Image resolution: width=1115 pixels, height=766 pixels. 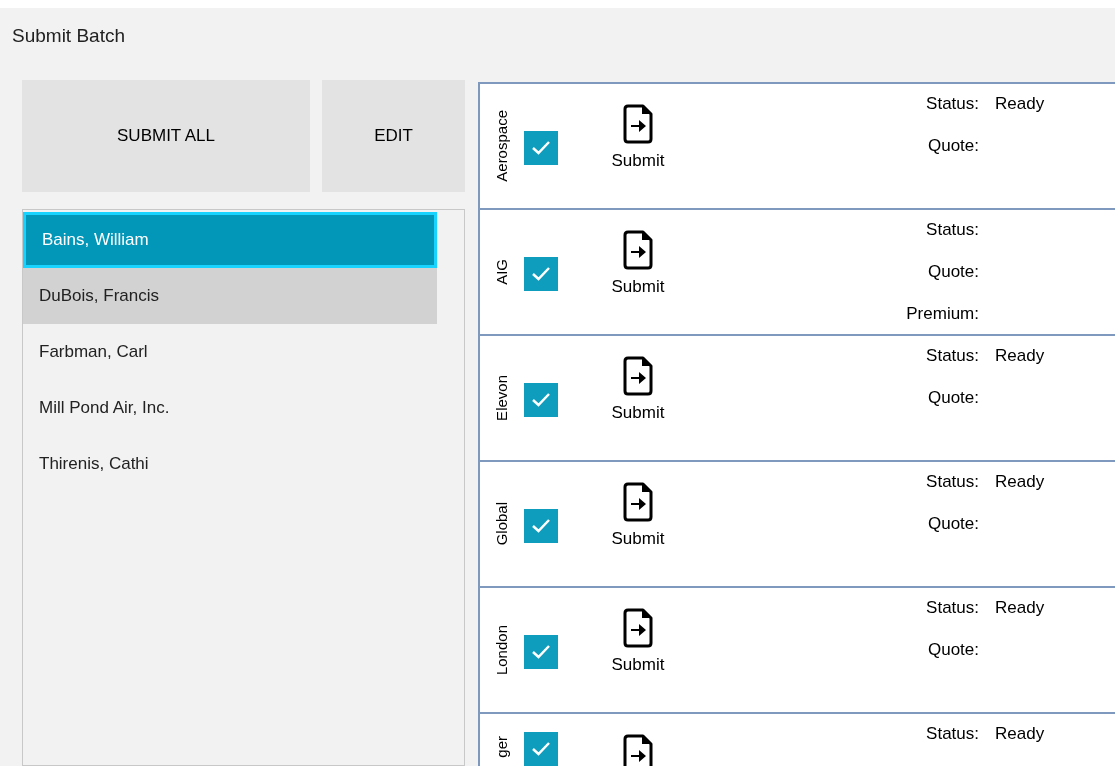 What do you see at coordinates (68, 35) in the screenshot?
I see `window-title: Submit Batch` at bounding box center [68, 35].